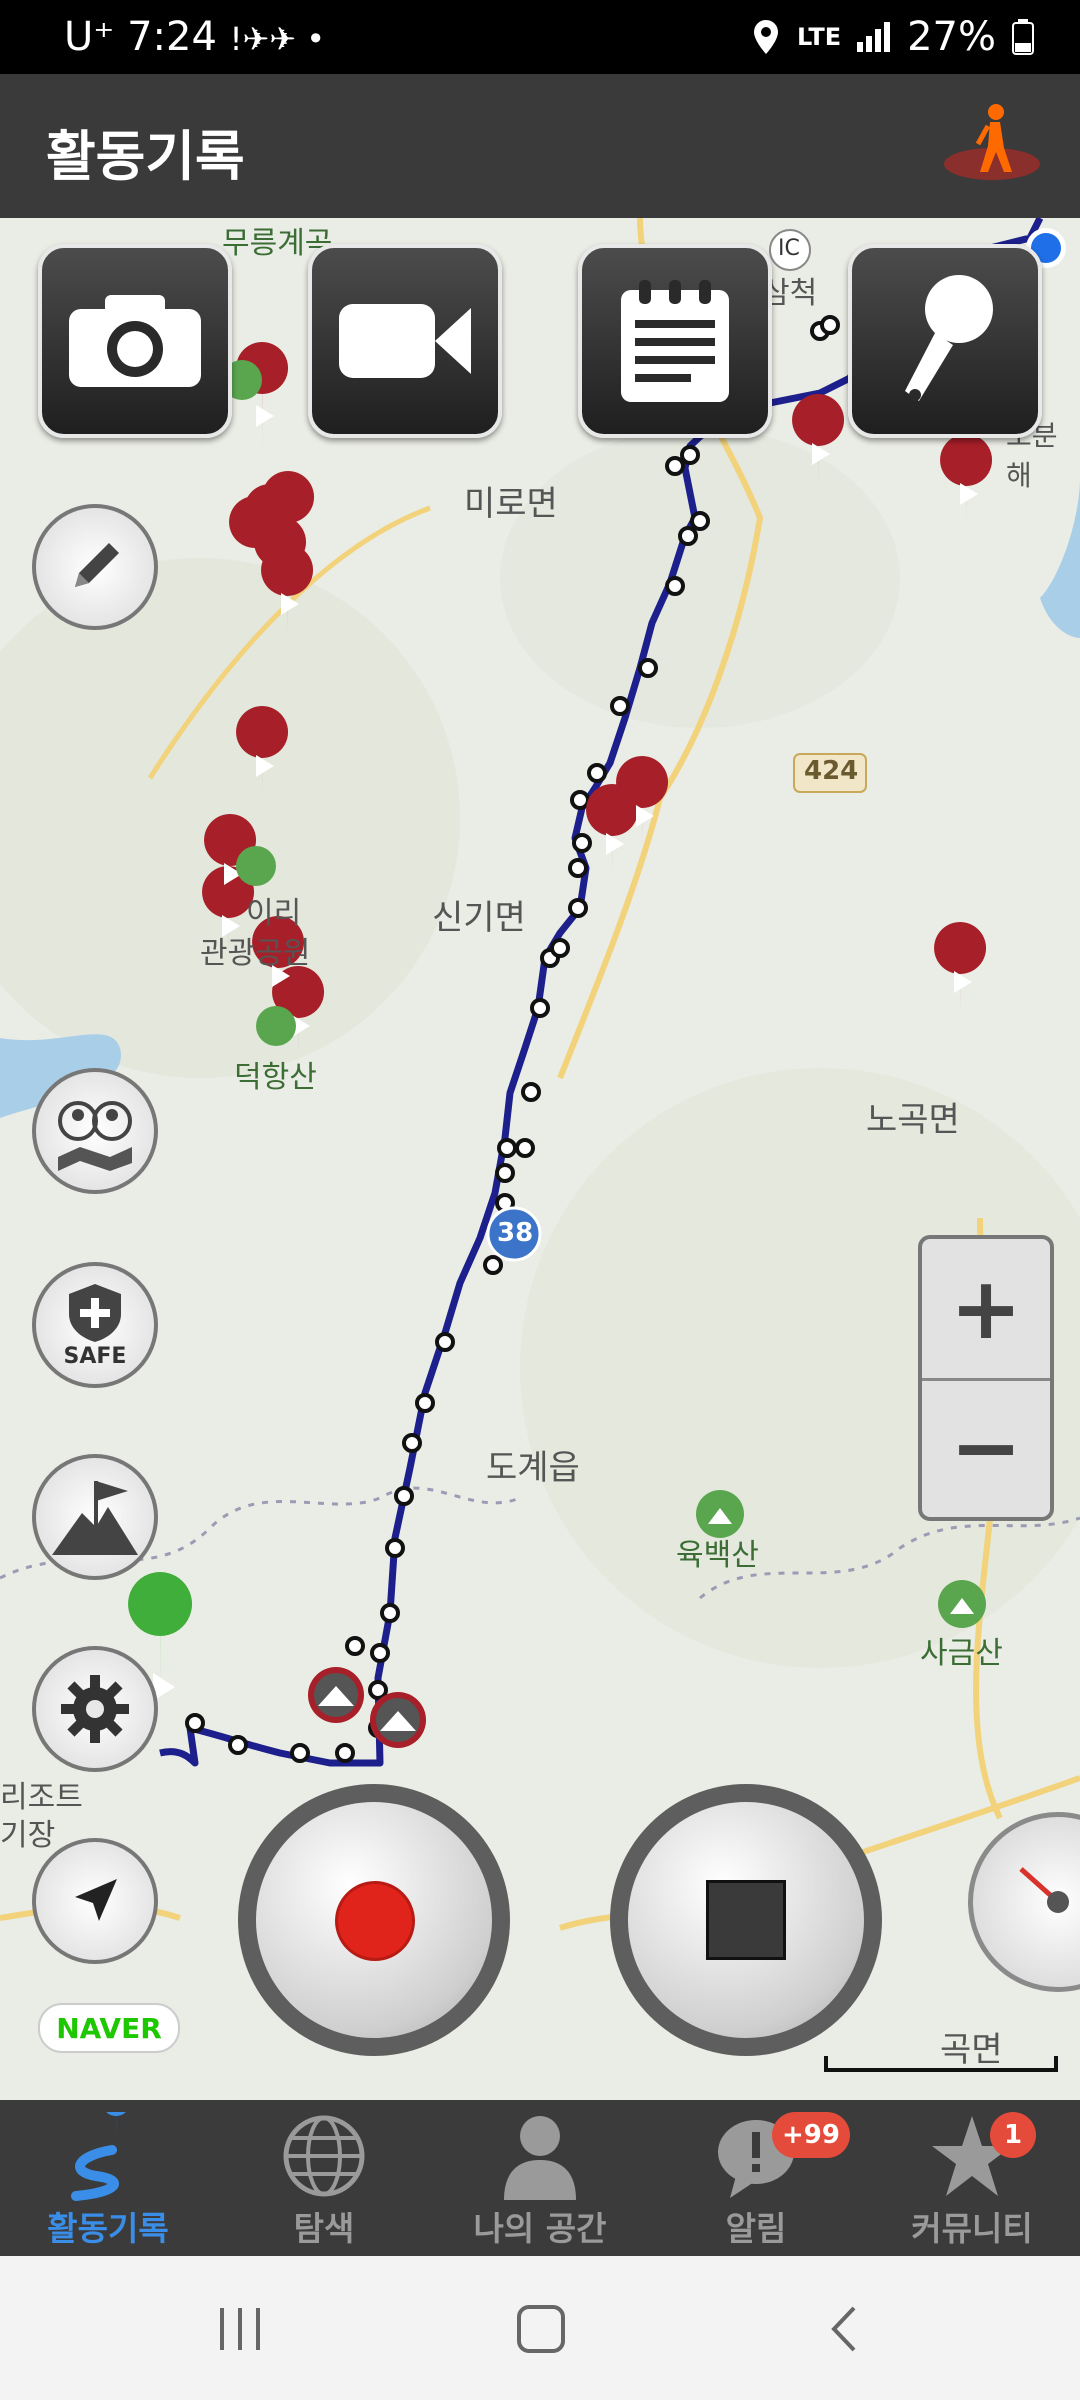 This screenshot has width=1080, height=2400. Describe the element at coordinates (874, 37) in the screenshot. I see `signal-icon` at that location.